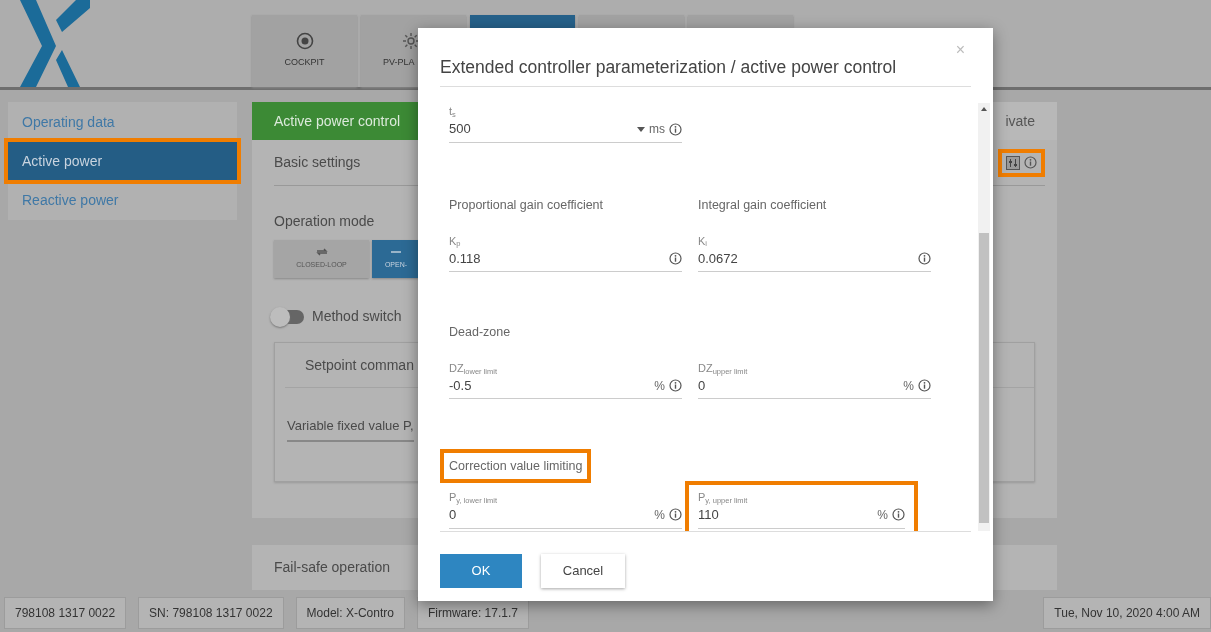 This screenshot has height=632, width=1211. Describe the element at coordinates (1127, 613) in the screenshot. I see `status-datetime: Tue, Nov 10, 2020 4:00 AM` at that location.